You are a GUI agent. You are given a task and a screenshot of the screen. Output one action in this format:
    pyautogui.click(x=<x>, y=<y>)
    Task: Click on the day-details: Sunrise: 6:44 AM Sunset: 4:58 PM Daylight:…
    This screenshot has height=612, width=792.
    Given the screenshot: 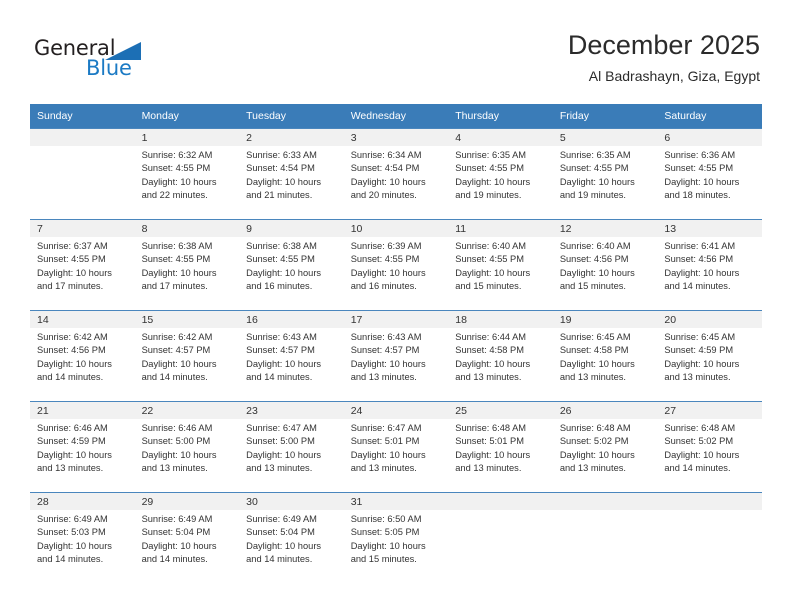 What is the action you would take?
    pyautogui.click(x=500, y=356)
    